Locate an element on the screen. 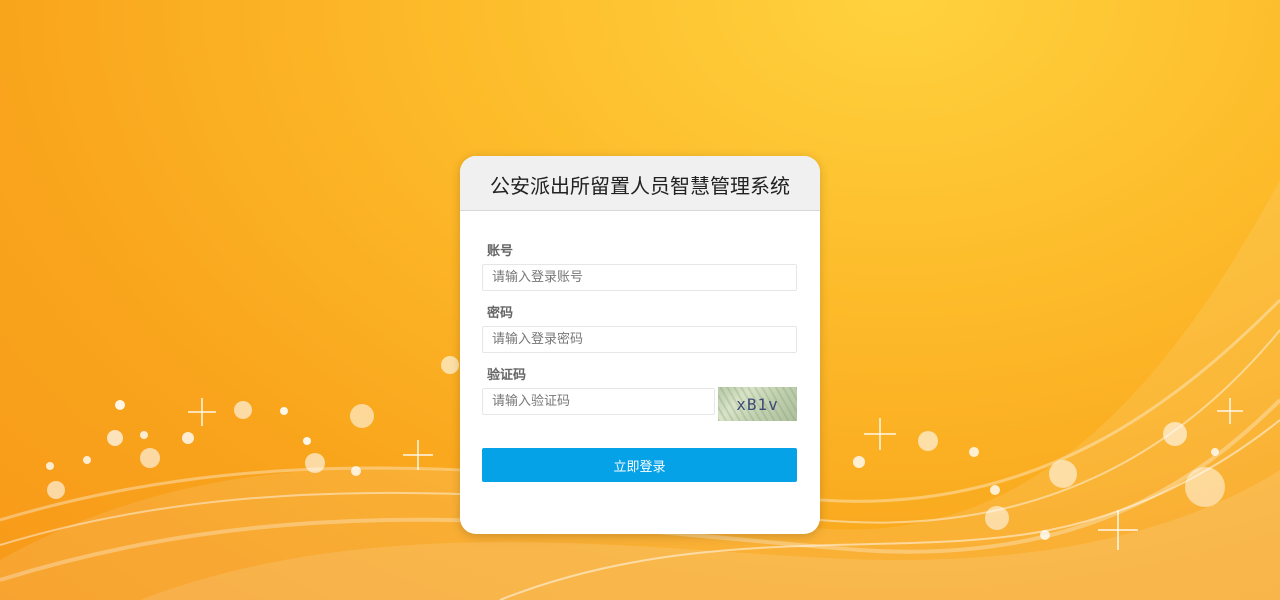 Image resolution: width=1280 pixels, height=600 pixels. login-card-header: 公安派出所留置人员智慧管理系统 is located at coordinates (640, 183).